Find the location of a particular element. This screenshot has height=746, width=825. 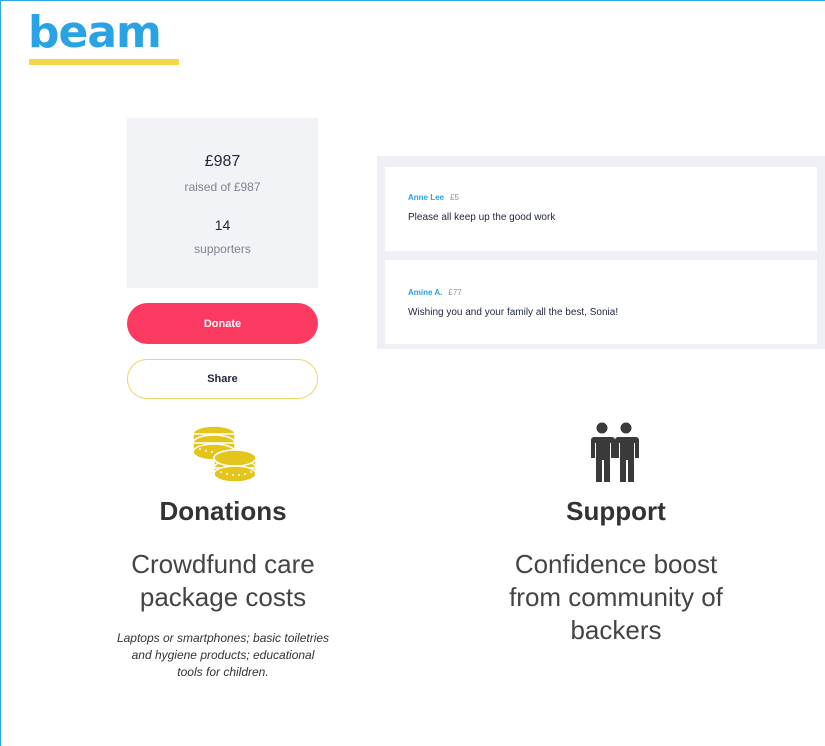

coins-icon is located at coordinates (225, 454).